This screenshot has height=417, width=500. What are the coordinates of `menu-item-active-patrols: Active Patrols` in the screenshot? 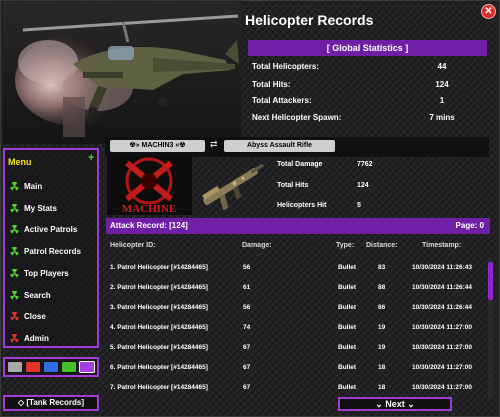 It's located at (53, 229).